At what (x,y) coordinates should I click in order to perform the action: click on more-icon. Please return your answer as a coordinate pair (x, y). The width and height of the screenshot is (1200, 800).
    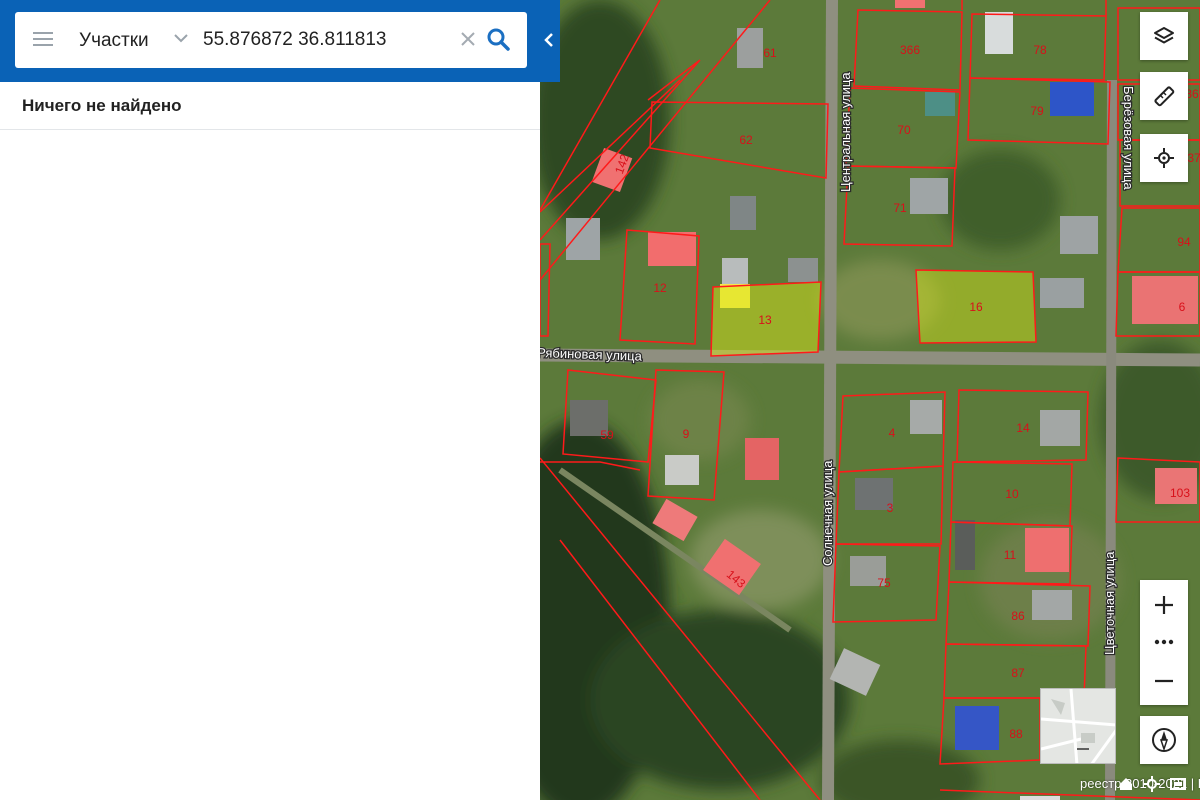
    Looking at the image, I should click on (1164, 642).